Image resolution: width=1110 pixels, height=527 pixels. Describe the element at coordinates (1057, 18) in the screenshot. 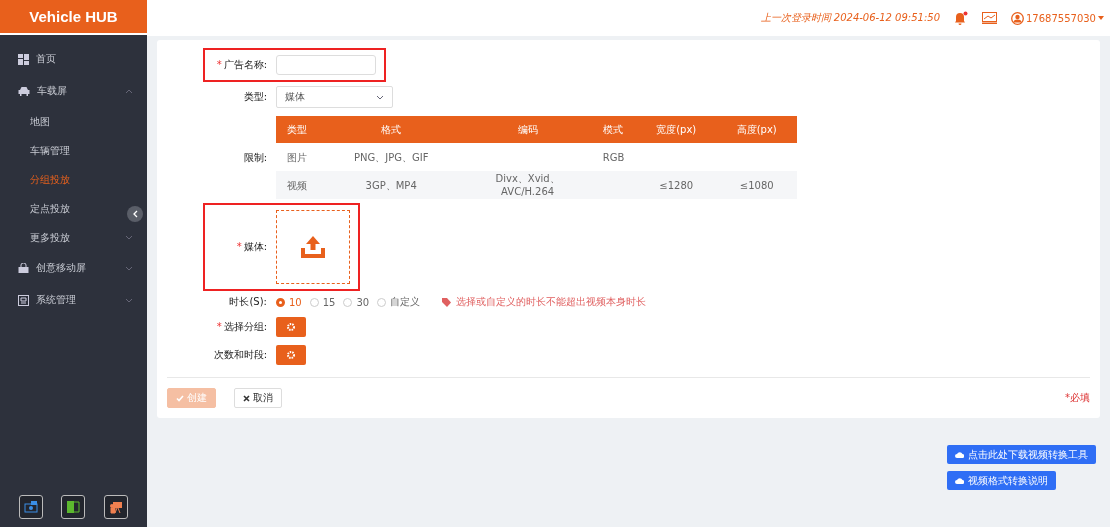

I see `user-menu: 17687557030` at that location.